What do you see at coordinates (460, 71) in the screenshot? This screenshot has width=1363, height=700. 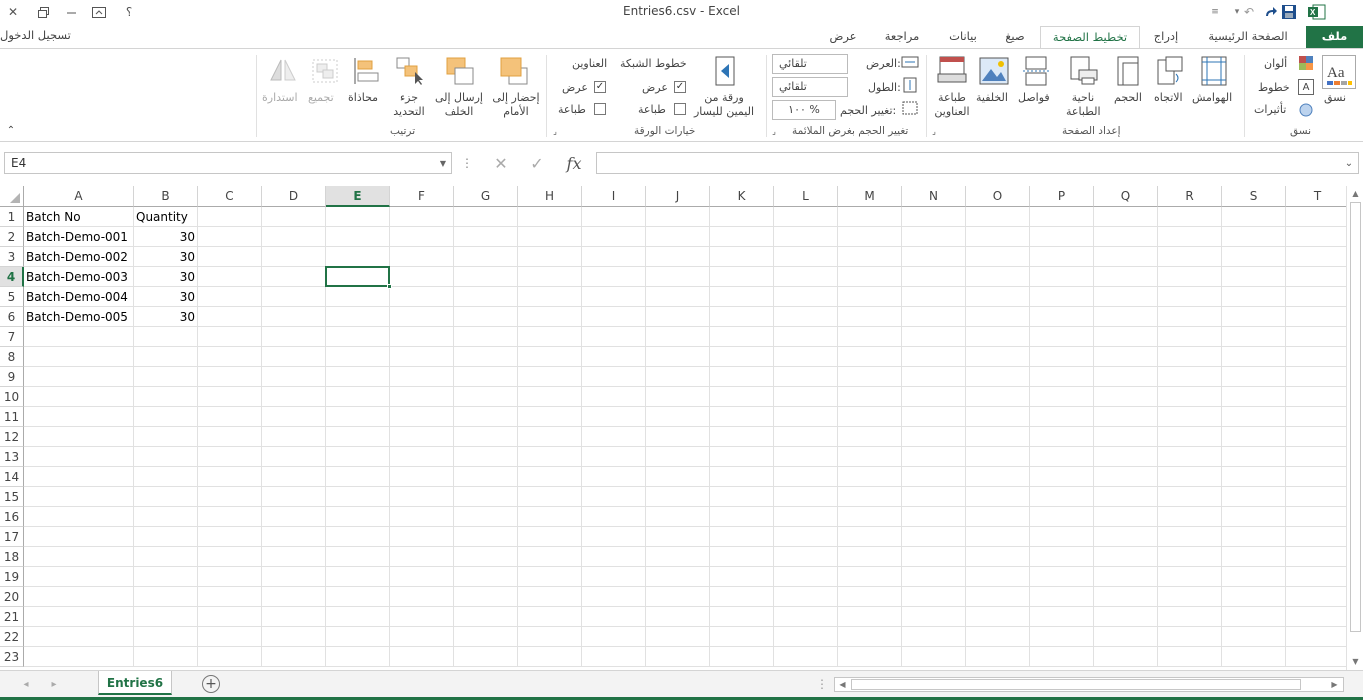 I see `send-backward-icon` at bounding box center [460, 71].